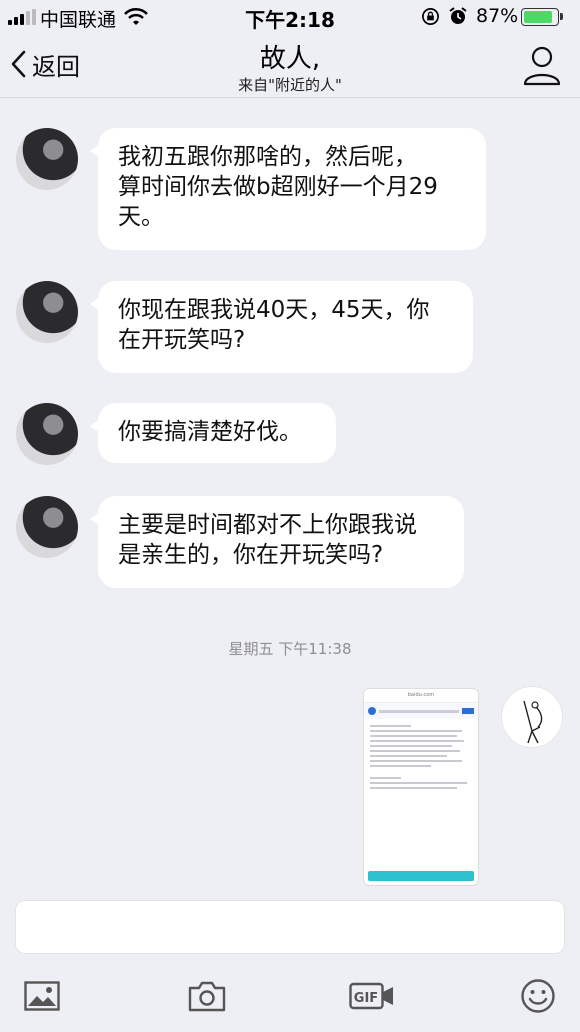 Image resolution: width=580 pixels, height=1032 pixels. I want to click on image-url: baidu.com, so click(421, 696).